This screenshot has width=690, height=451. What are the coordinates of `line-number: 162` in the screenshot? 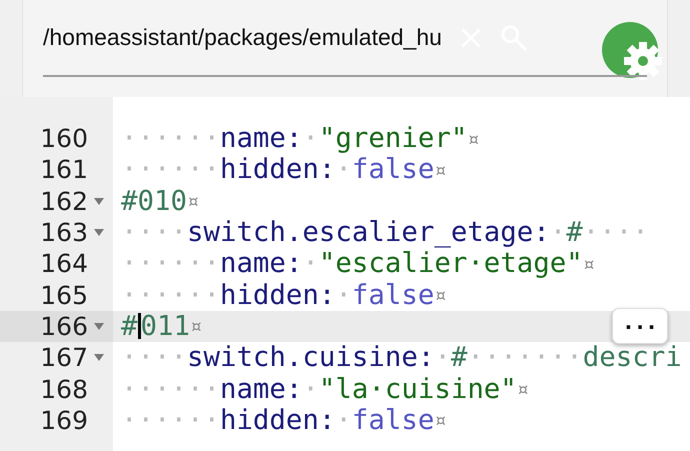 It's located at (63, 201).